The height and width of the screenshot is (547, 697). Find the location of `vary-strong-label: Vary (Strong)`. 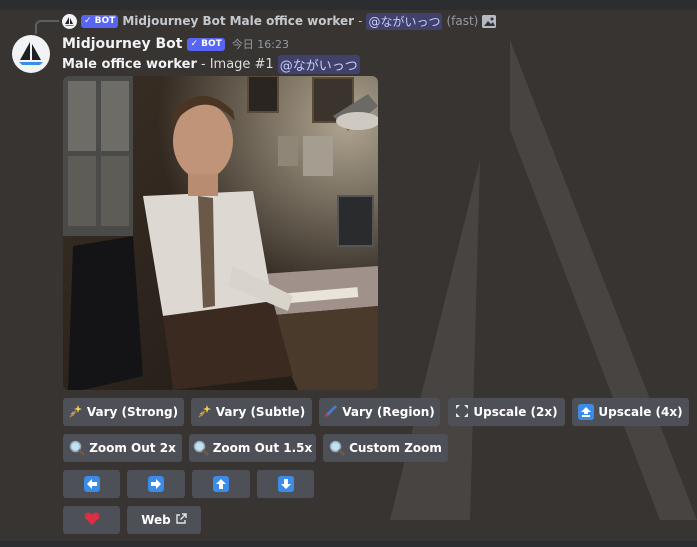

vary-strong-label: Vary (Strong) is located at coordinates (132, 412).